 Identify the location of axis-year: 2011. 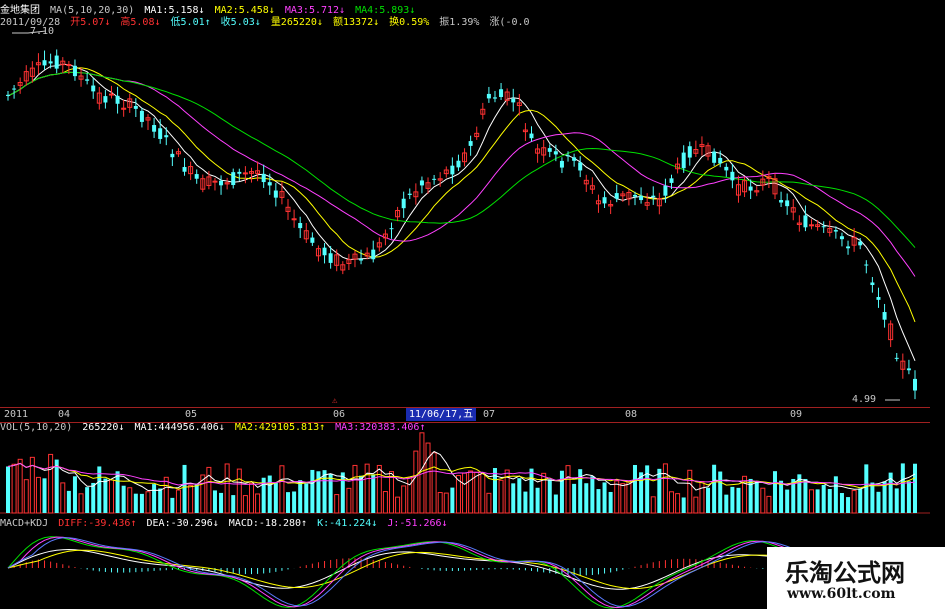
(16, 414).